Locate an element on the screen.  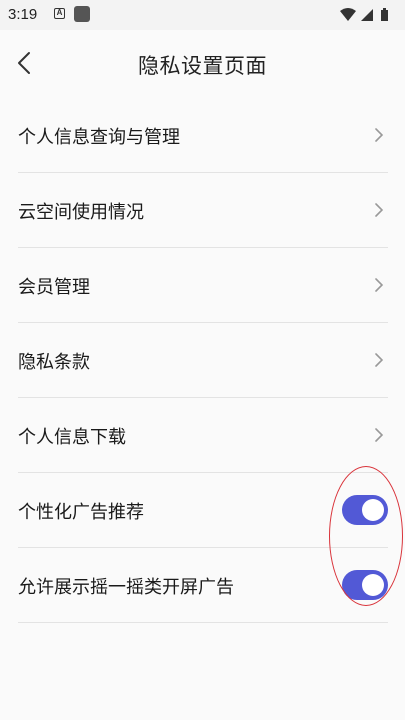
menu-item-info-download: 个人信息下载 is located at coordinates (203, 435).